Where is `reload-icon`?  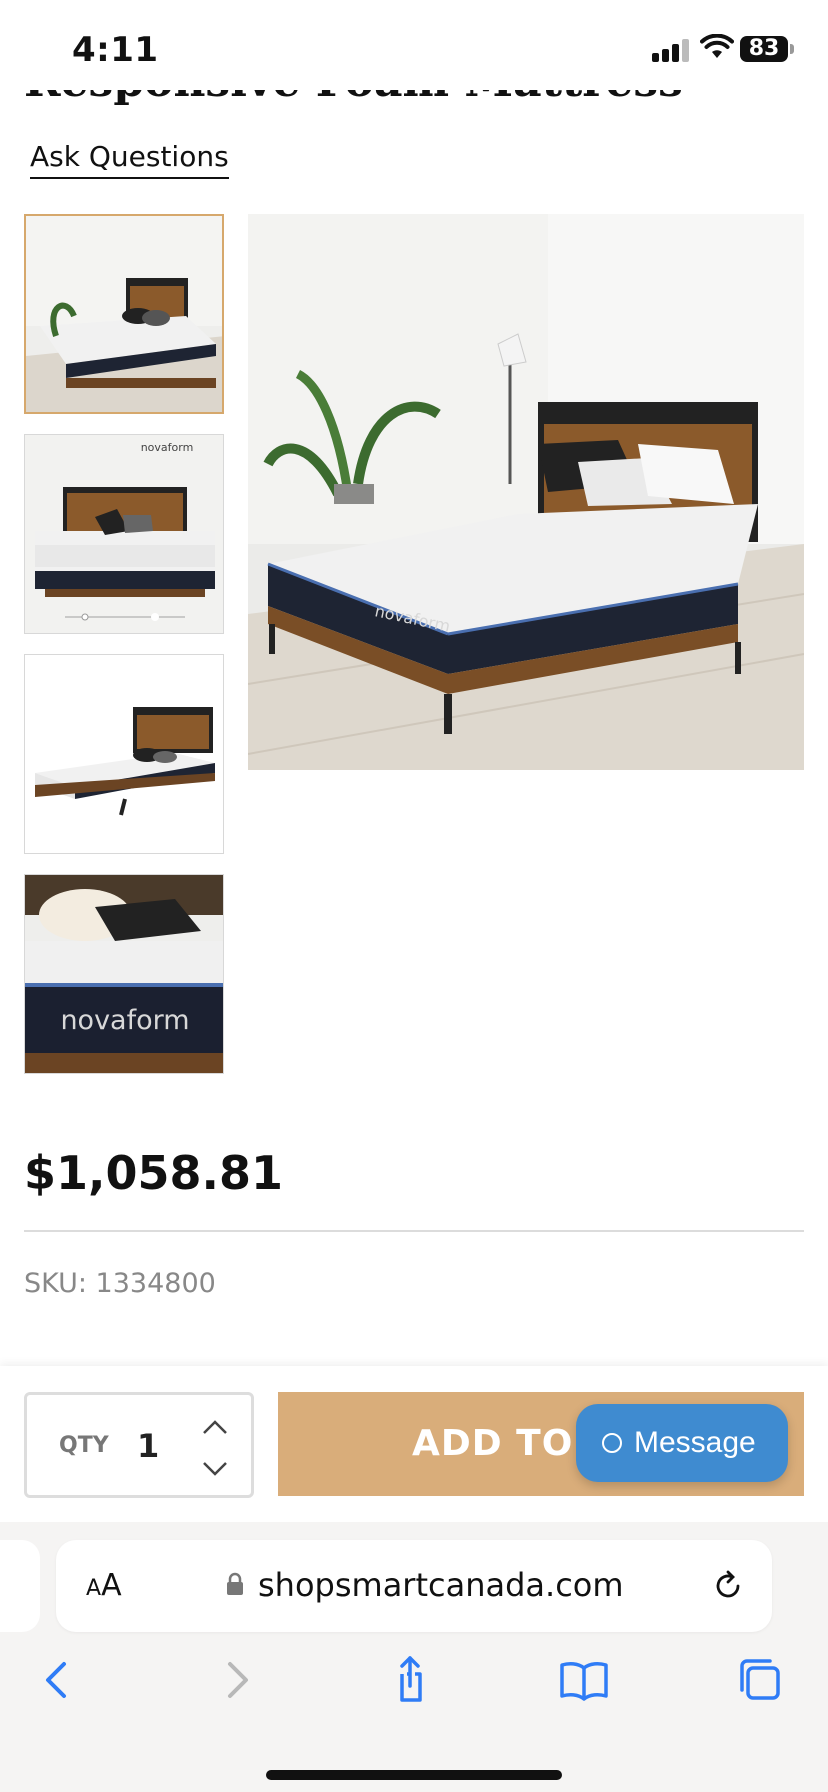
reload-icon is located at coordinates (728, 1586).